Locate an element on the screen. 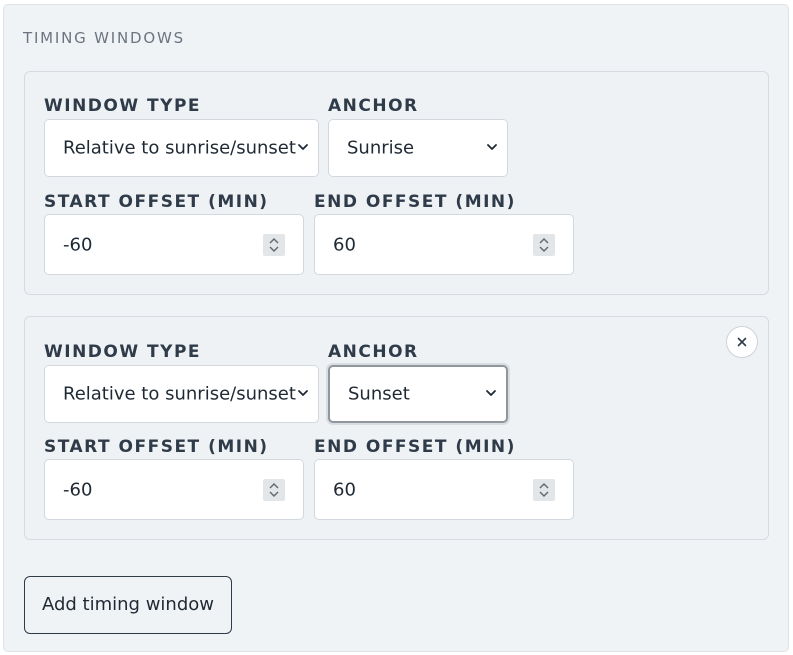  remove-window-button is located at coordinates (742, 342).